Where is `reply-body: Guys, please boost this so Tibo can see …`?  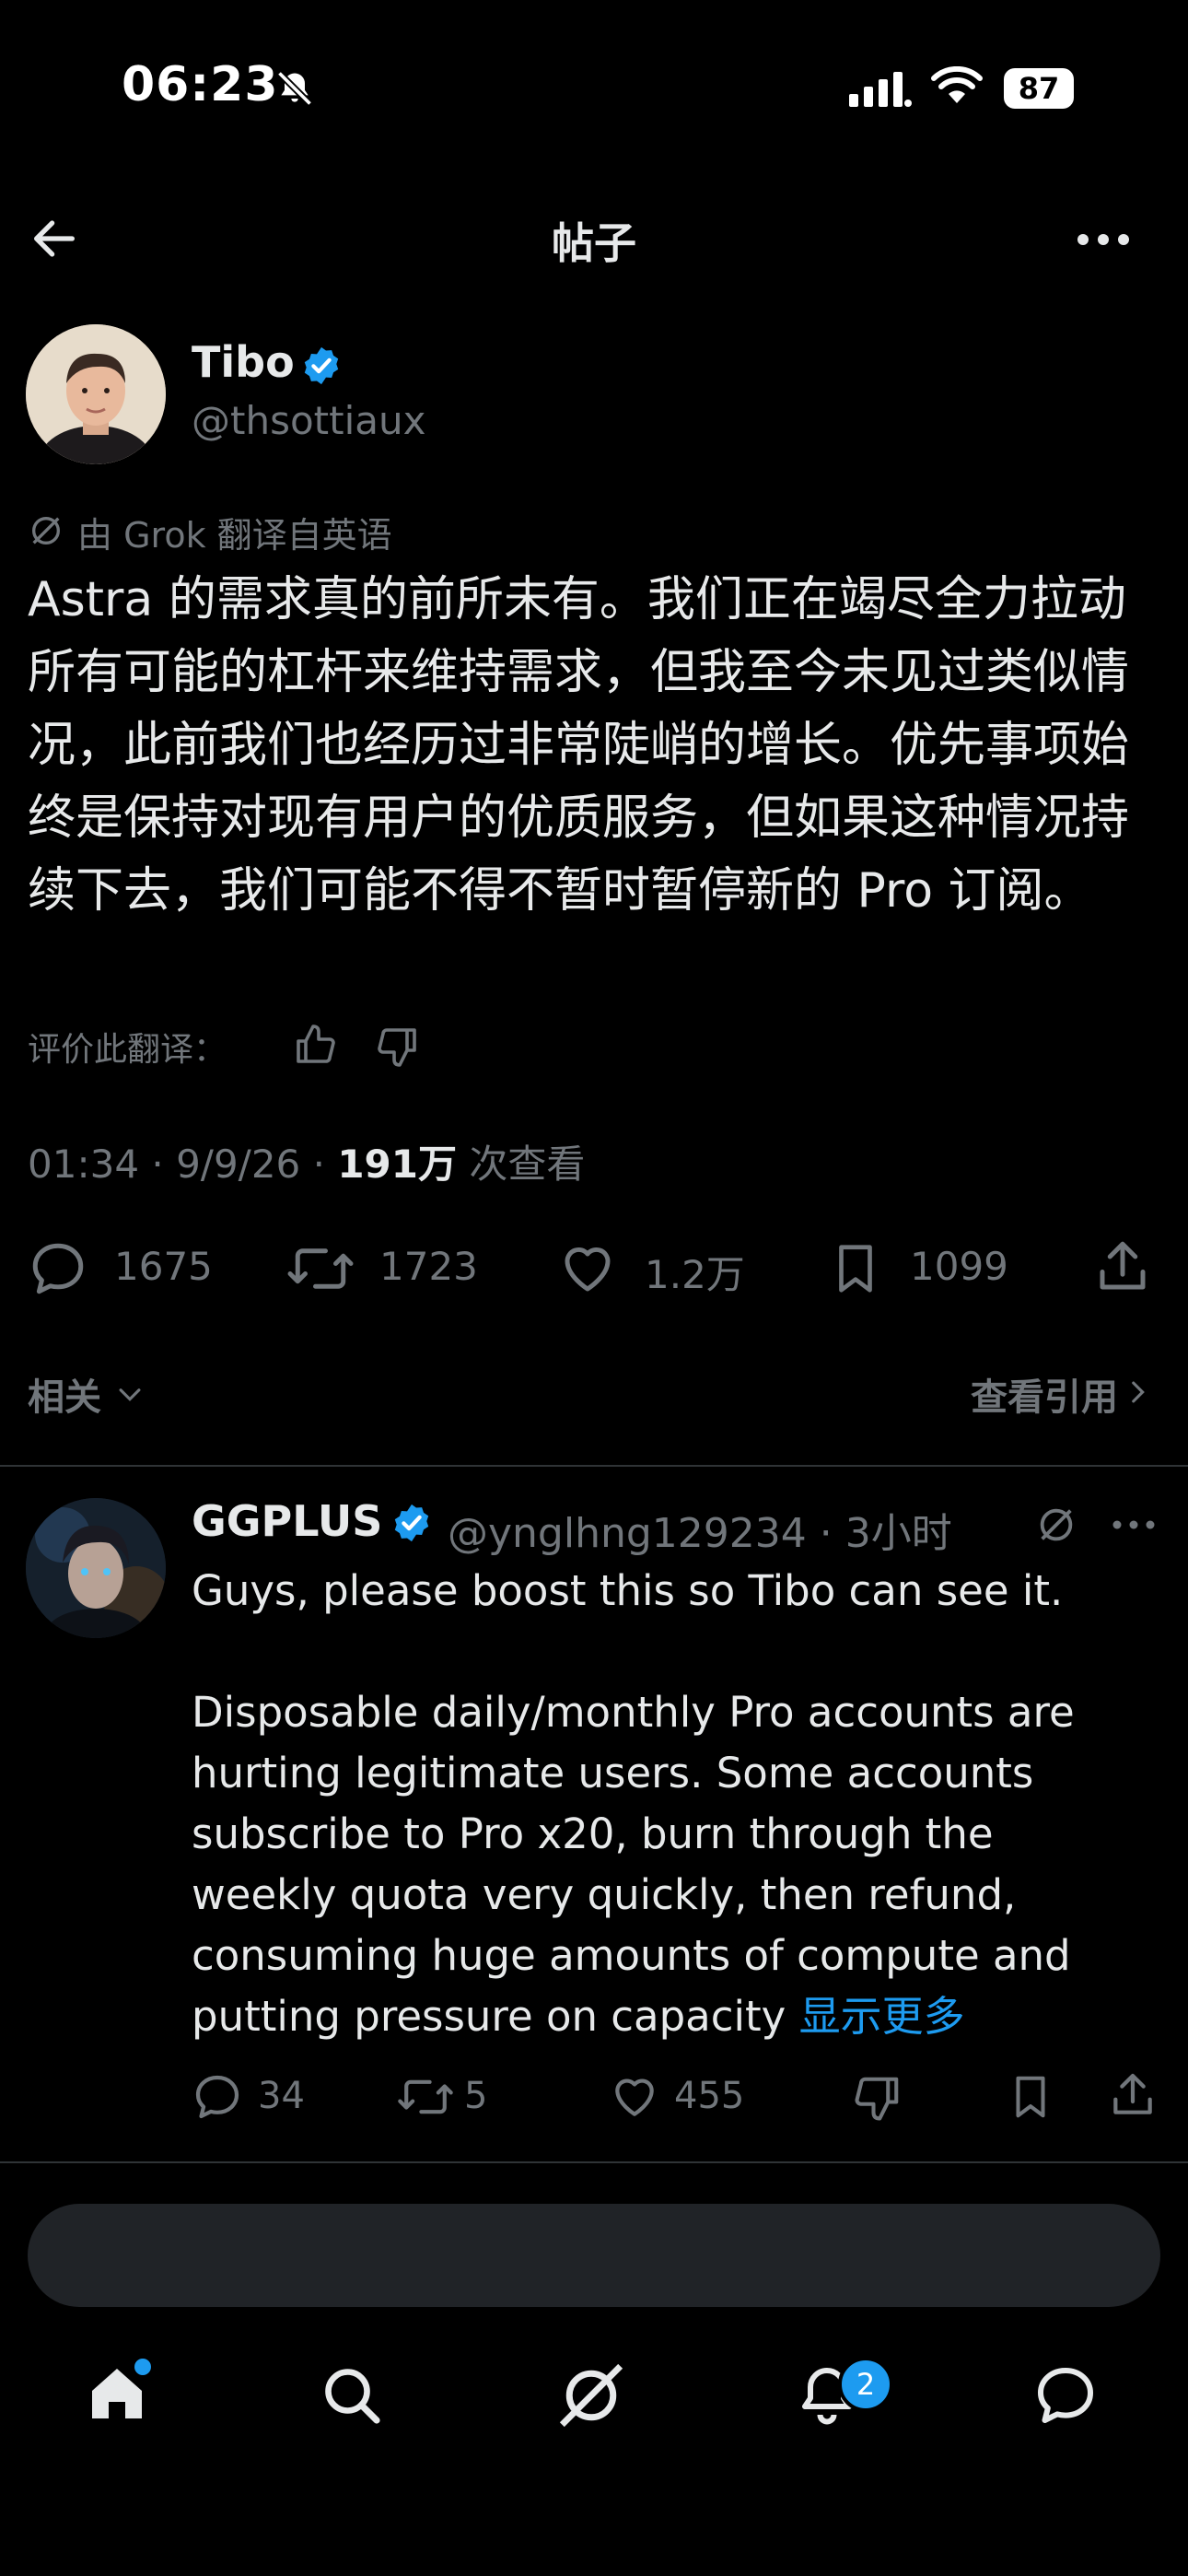
reply-body: Guys, please boost this so Tibo can see … is located at coordinates (661, 1804).